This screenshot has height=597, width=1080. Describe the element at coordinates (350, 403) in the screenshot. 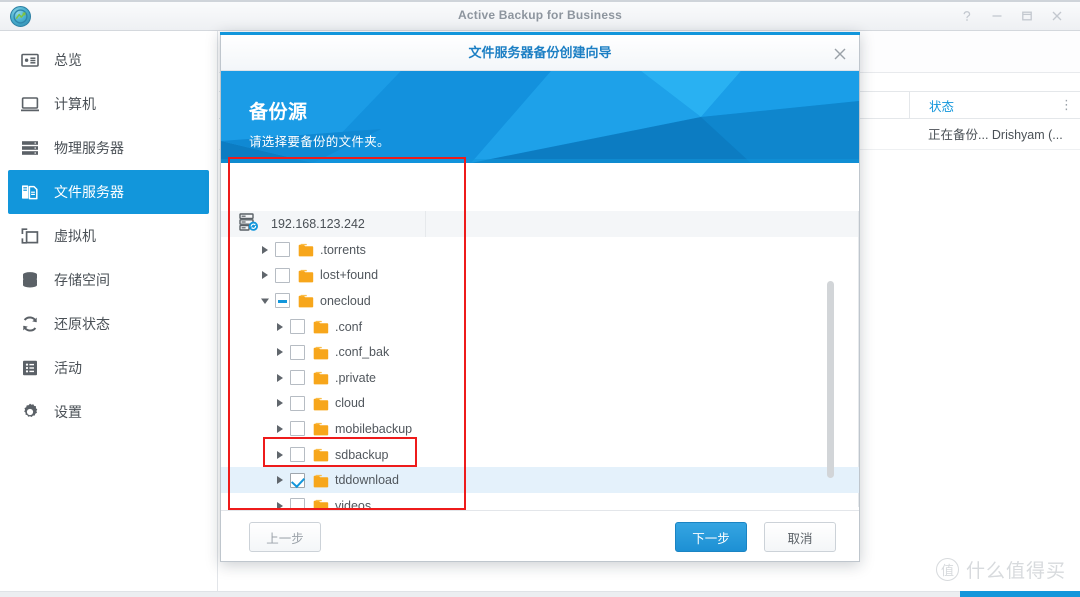

I see `tree-node-label: cloud` at that location.